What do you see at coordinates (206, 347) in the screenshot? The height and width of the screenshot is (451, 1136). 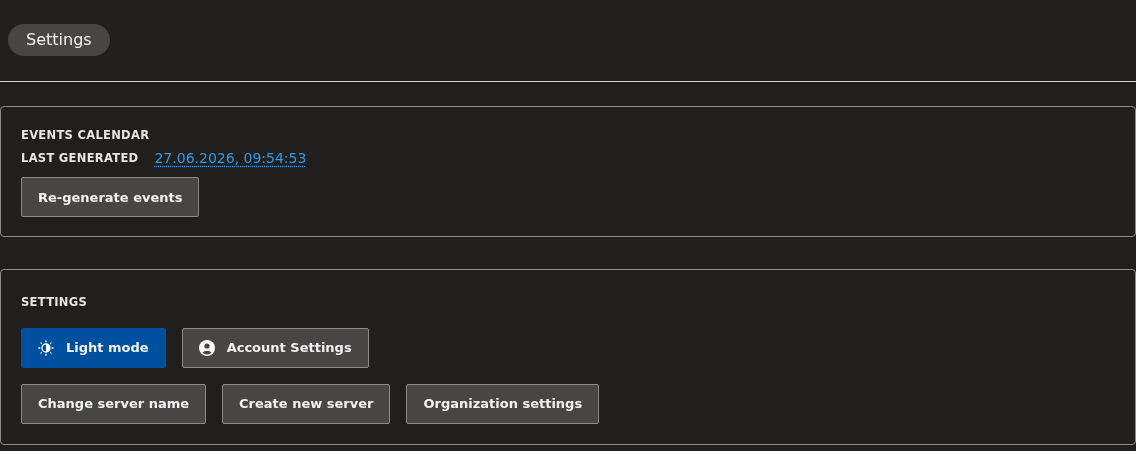 I see `user-icon` at bounding box center [206, 347].